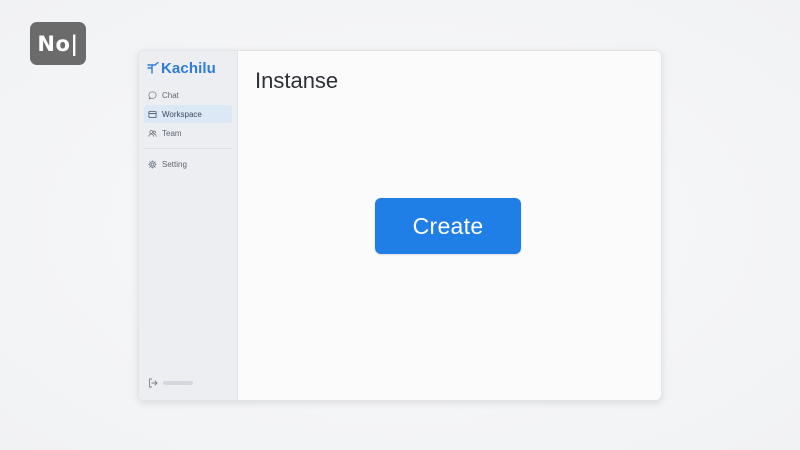 Image resolution: width=800 pixels, height=450 pixels. I want to click on sidebar-item-label: Chat, so click(170, 95).